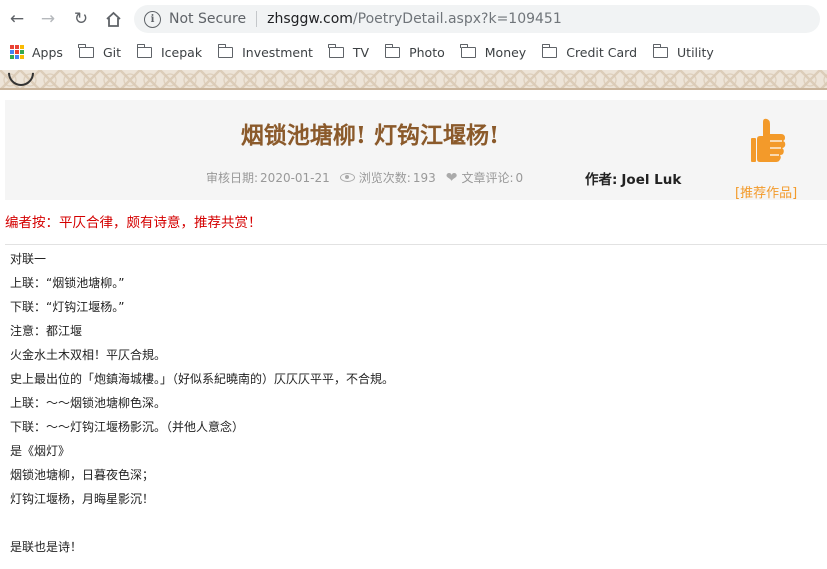 The image size is (827, 569). Describe the element at coordinates (487, 178) in the screenshot. I see `comments-label: 文章评论:` at that location.